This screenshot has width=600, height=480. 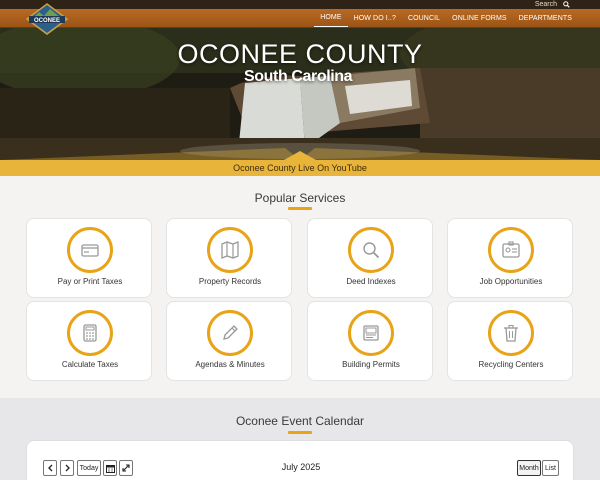 What do you see at coordinates (230, 281) in the screenshot?
I see `service-label: Property Records` at bounding box center [230, 281].